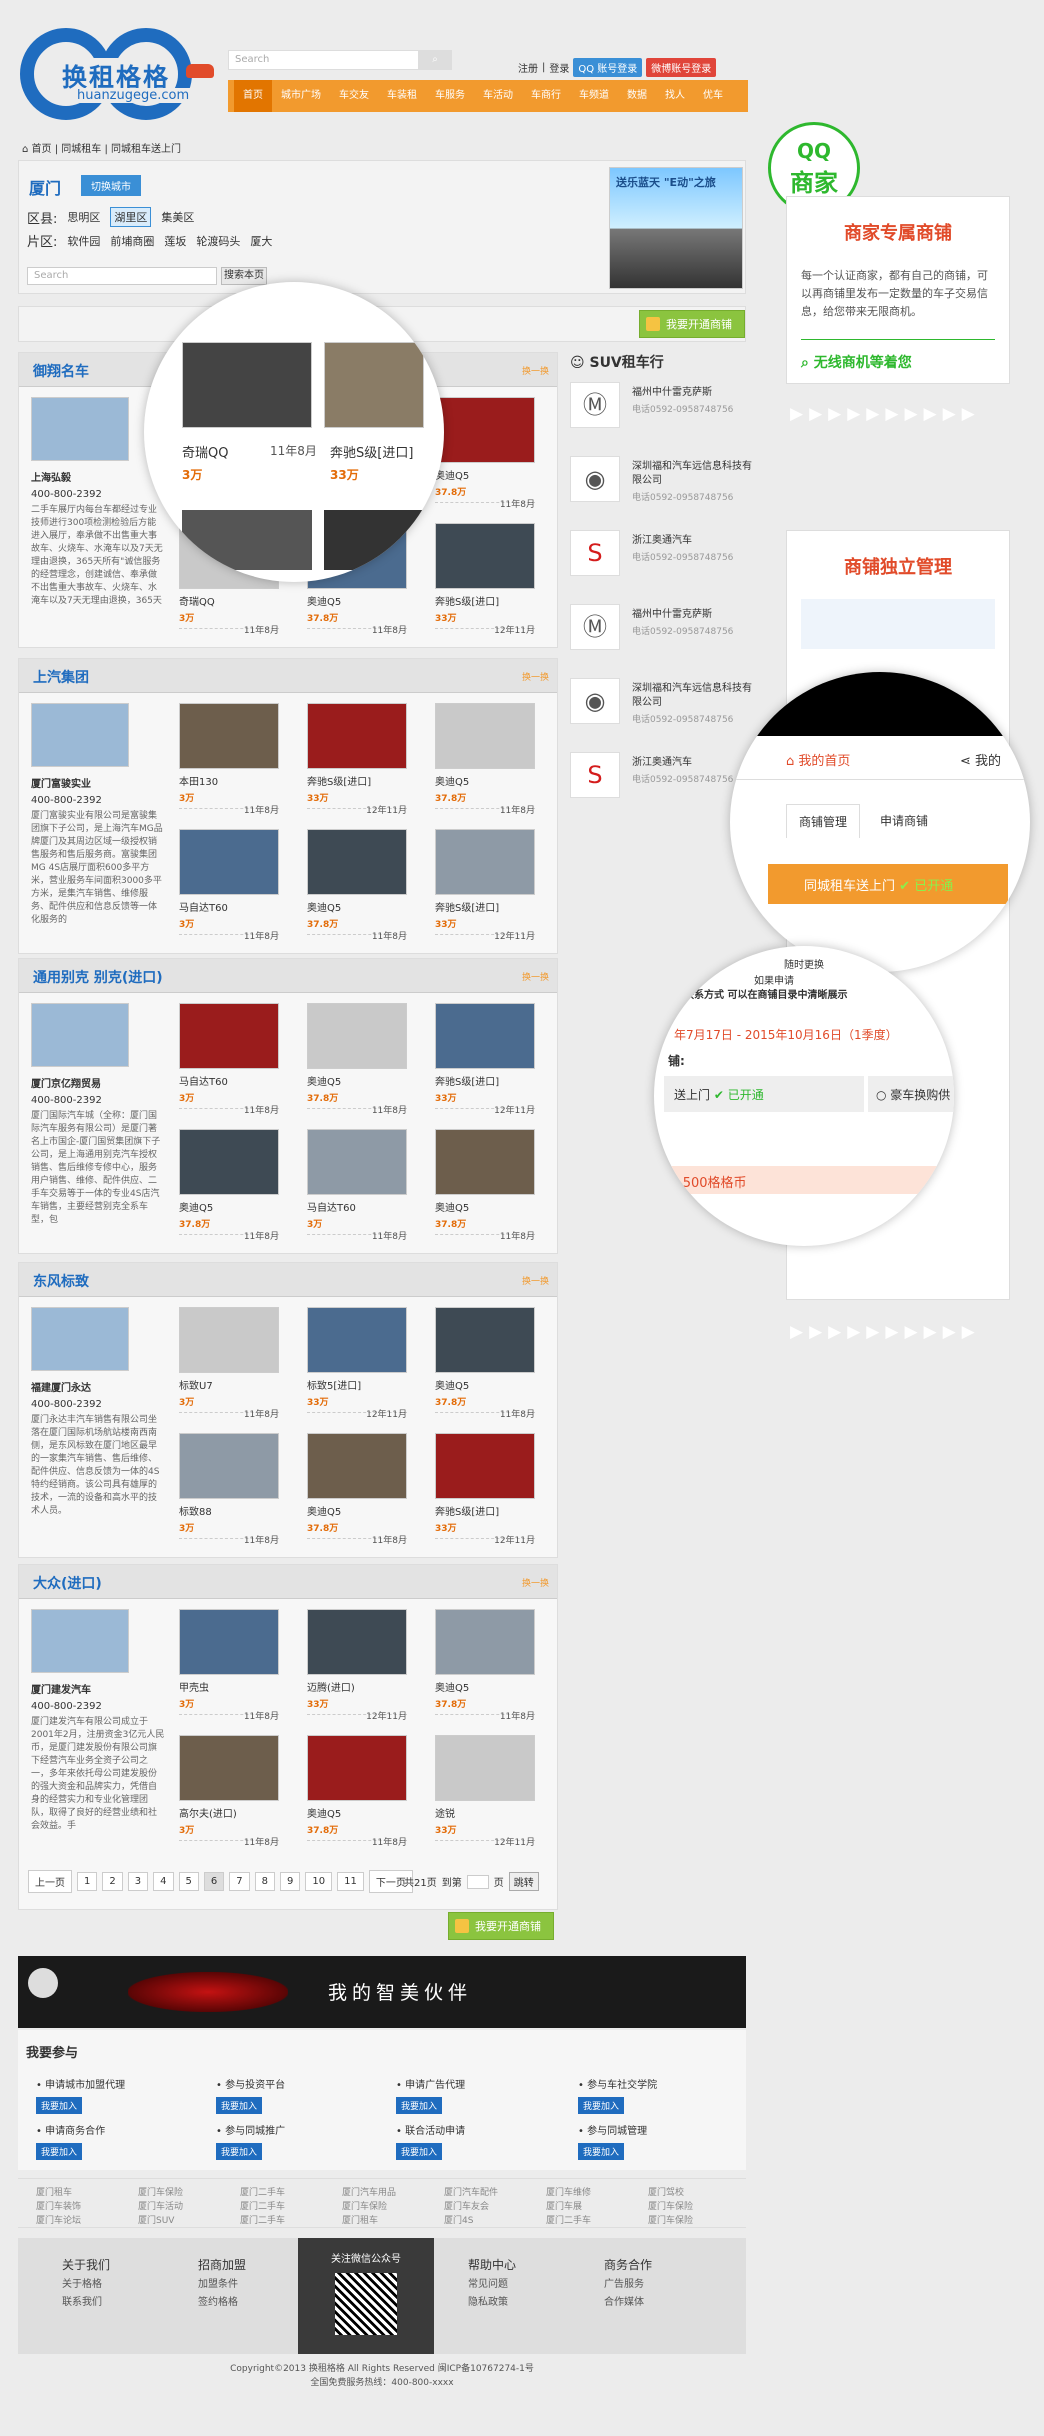  Describe the element at coordinates (863, 363) in the screenshot. I see `panel-link: 无线商机等着您` at that location.